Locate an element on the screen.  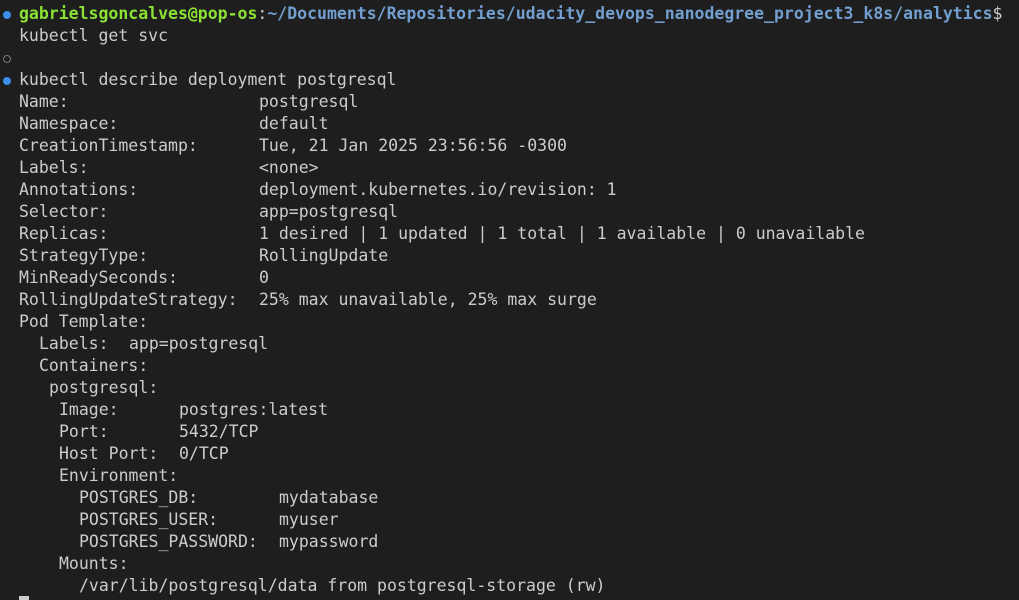
output-port-label: Port: is located at coordinates (84, 431).